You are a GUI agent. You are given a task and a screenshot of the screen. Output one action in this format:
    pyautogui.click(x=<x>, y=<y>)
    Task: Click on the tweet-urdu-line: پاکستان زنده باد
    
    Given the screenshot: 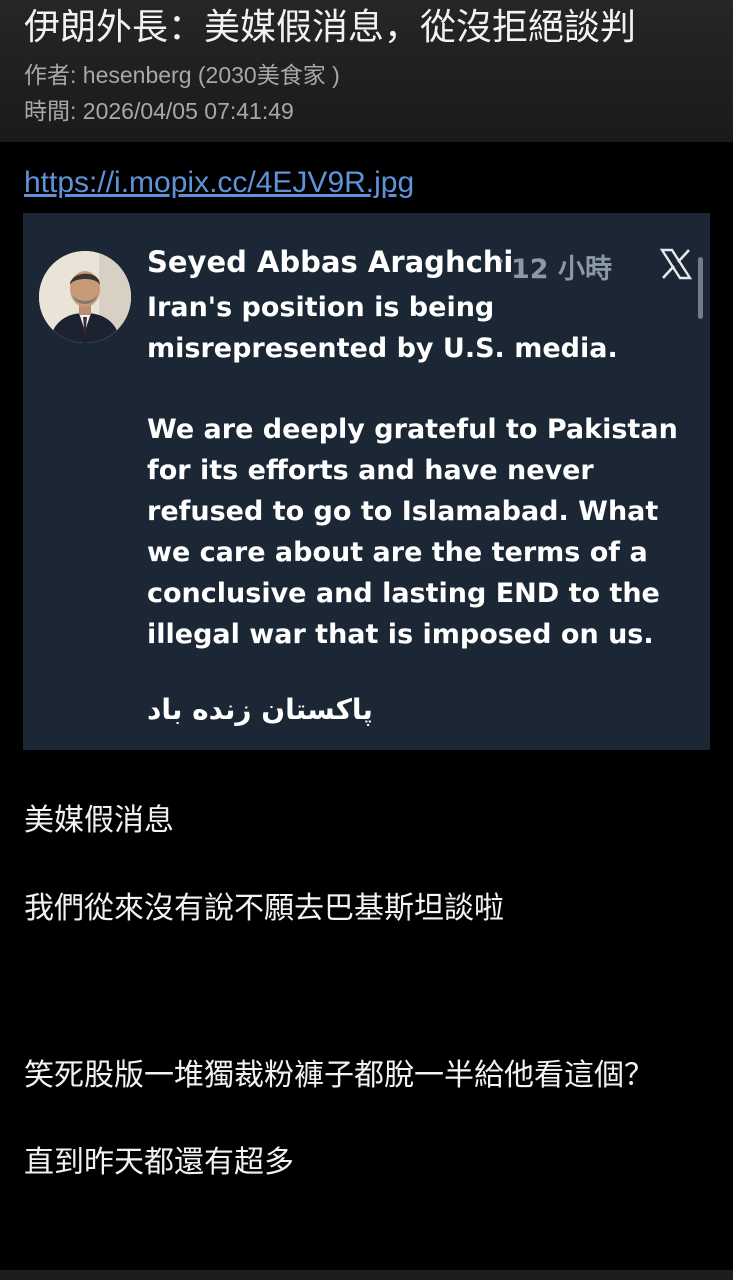 What is the action you would take?
    pyautogui.click(x=260, y=709)
    